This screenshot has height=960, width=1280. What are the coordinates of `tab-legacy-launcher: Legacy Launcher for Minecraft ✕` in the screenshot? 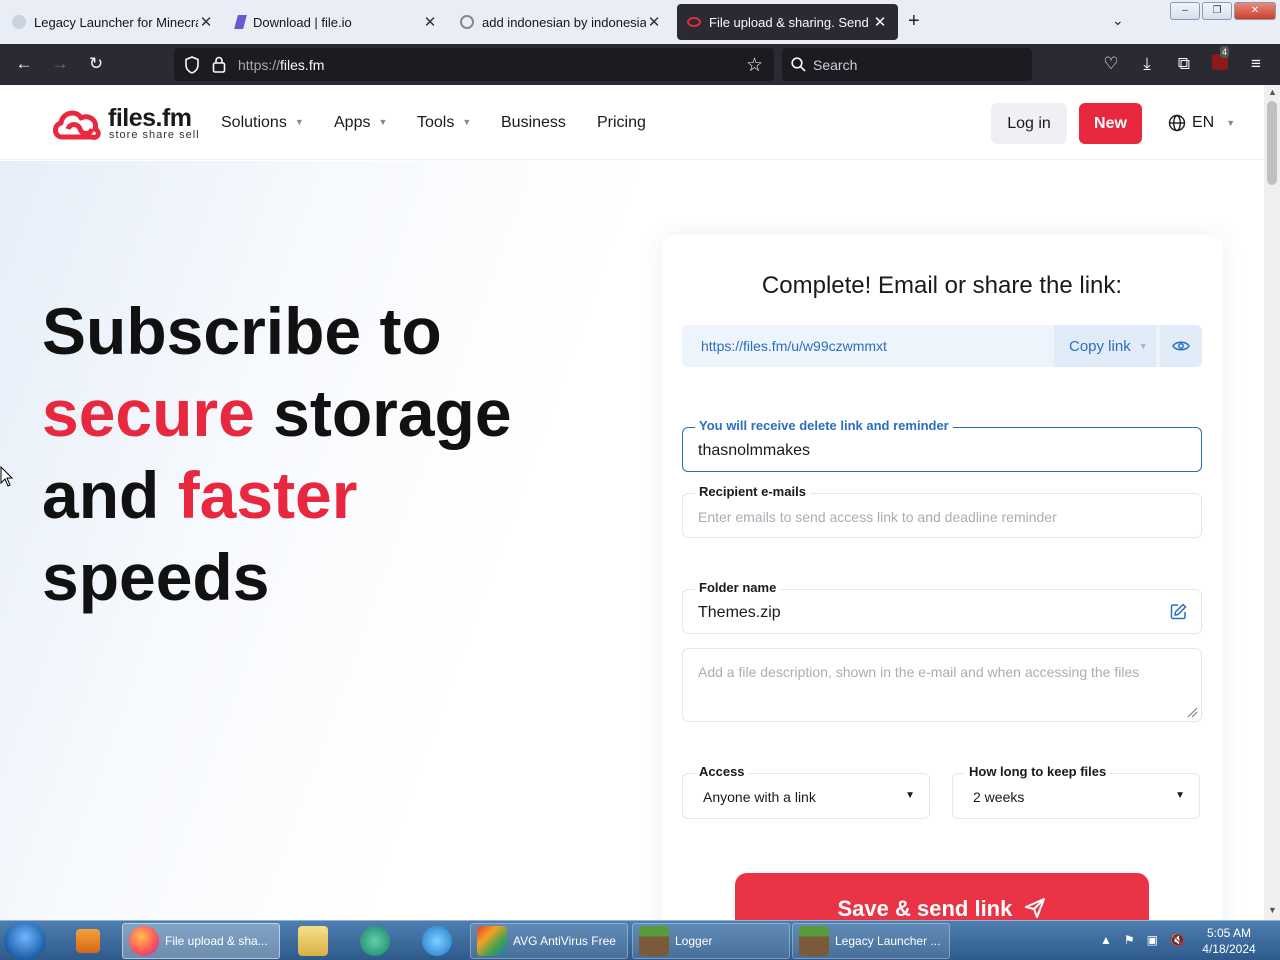 It's located at (113, 22).